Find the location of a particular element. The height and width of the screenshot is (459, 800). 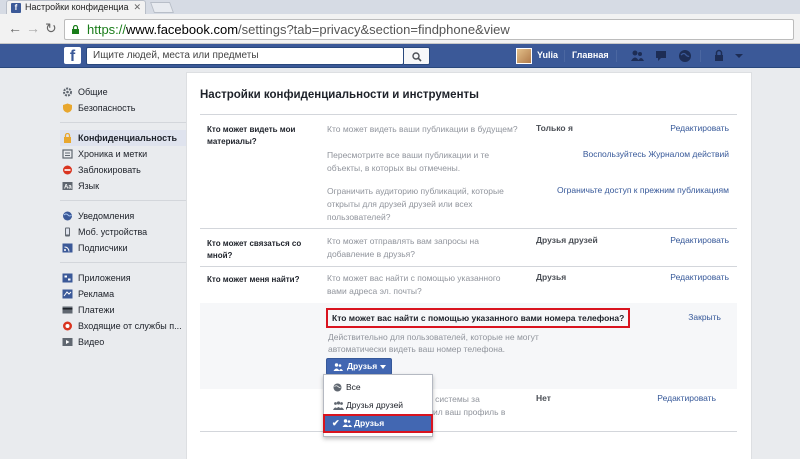

row-value: Нет is located at coordinates (543, 398).